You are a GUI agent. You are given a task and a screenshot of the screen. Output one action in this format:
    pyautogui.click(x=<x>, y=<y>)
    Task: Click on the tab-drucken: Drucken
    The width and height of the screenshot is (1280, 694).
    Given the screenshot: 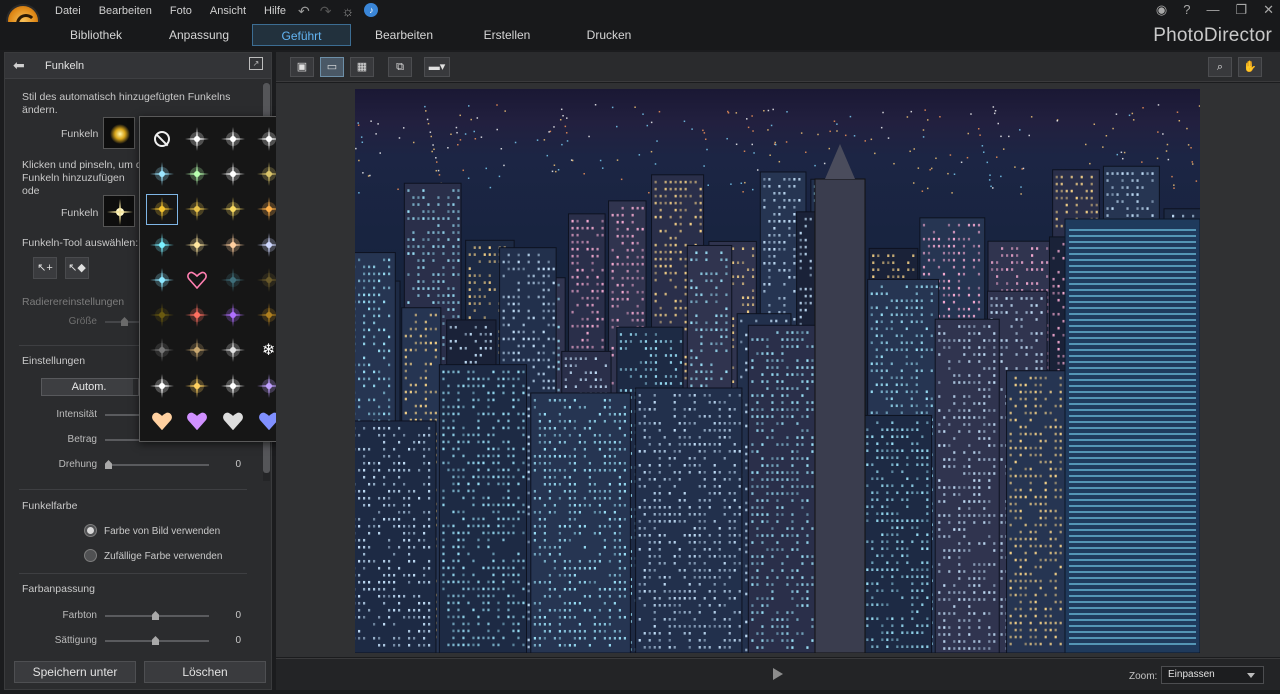 What is the action you would take?
    pyautogui.click(x=609, y=35)
    